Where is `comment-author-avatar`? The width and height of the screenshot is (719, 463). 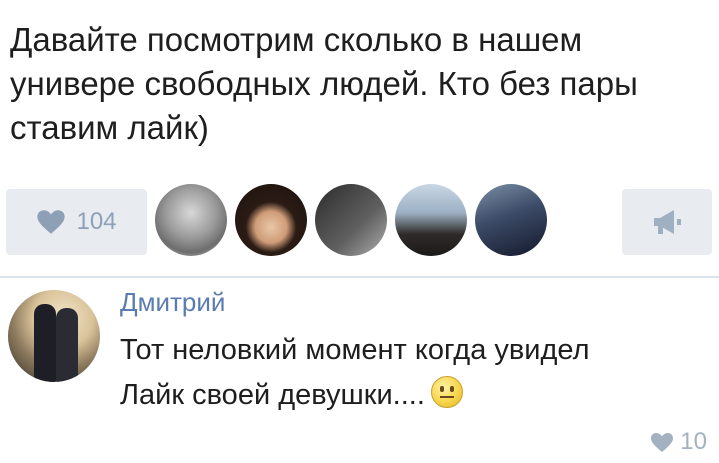
comment-author-avatar is located at coordinates (54, 336).